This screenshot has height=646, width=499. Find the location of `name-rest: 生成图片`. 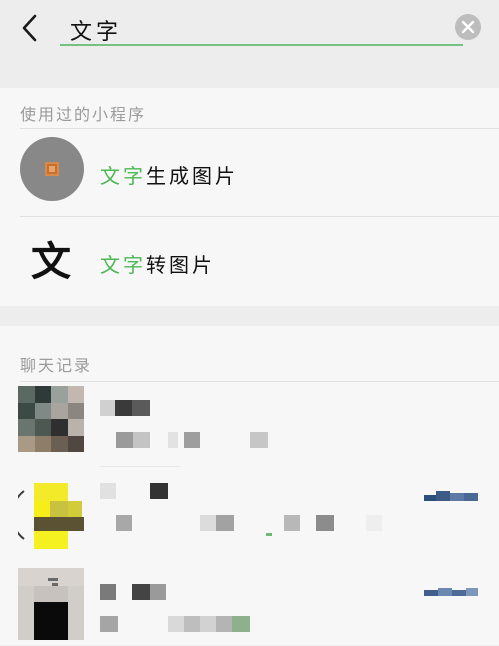

name-rest: 生成图片 is located at coordinates (192, 176).